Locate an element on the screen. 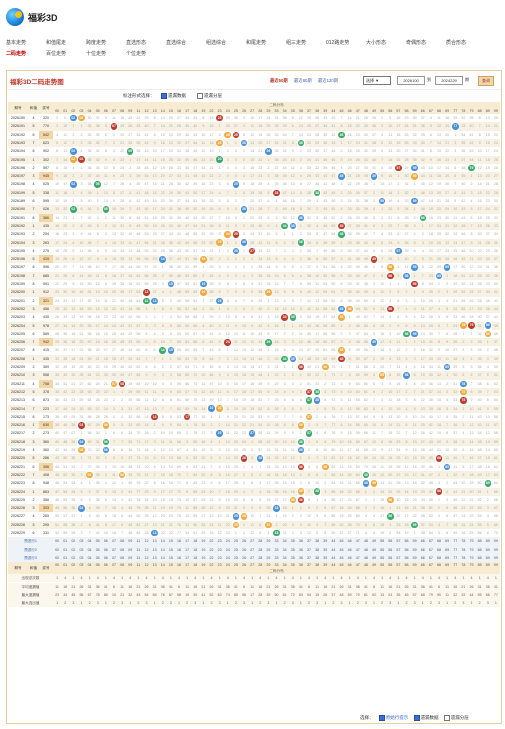  miss-cell: 5 is located at coordinates (341, 275).